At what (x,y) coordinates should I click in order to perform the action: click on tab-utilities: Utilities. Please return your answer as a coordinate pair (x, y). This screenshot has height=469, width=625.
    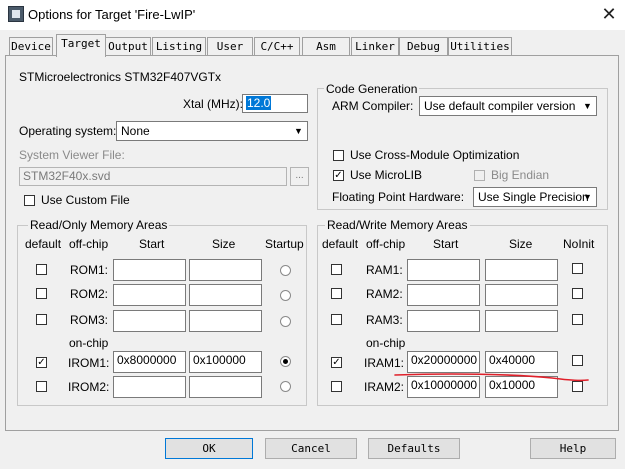
    Looking at the image, I should click on (480, 46).